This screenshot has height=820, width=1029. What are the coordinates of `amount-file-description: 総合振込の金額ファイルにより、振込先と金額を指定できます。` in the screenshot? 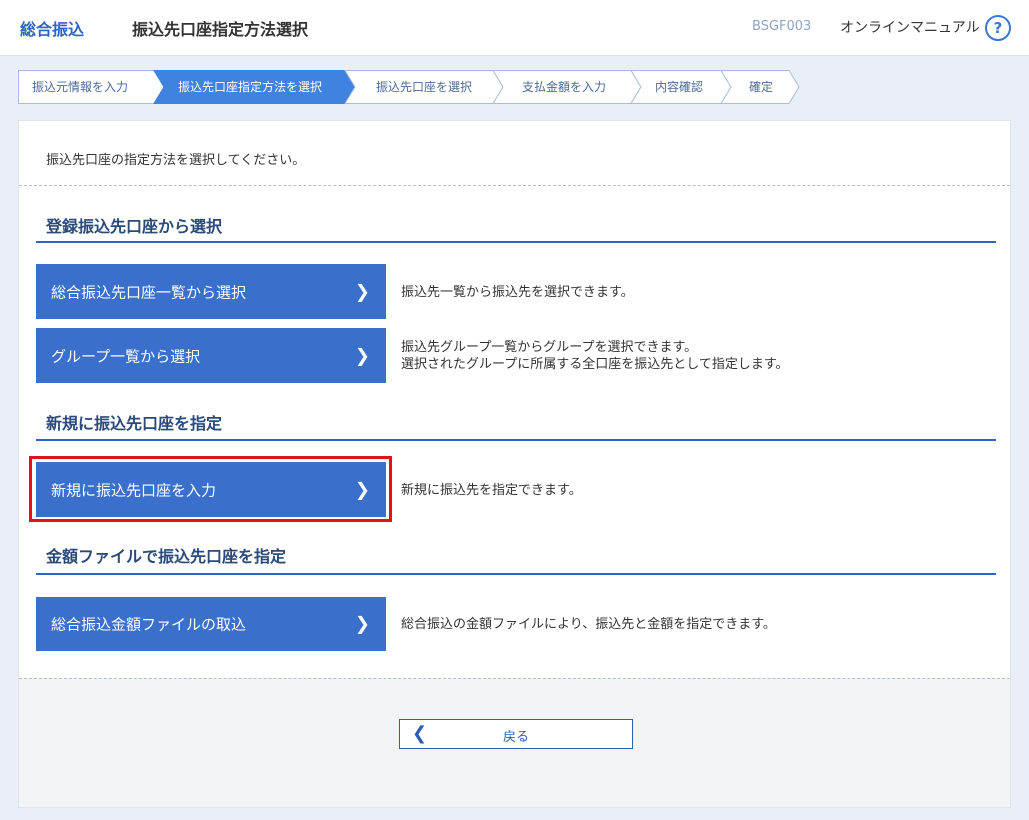 It's located at (588, 624).